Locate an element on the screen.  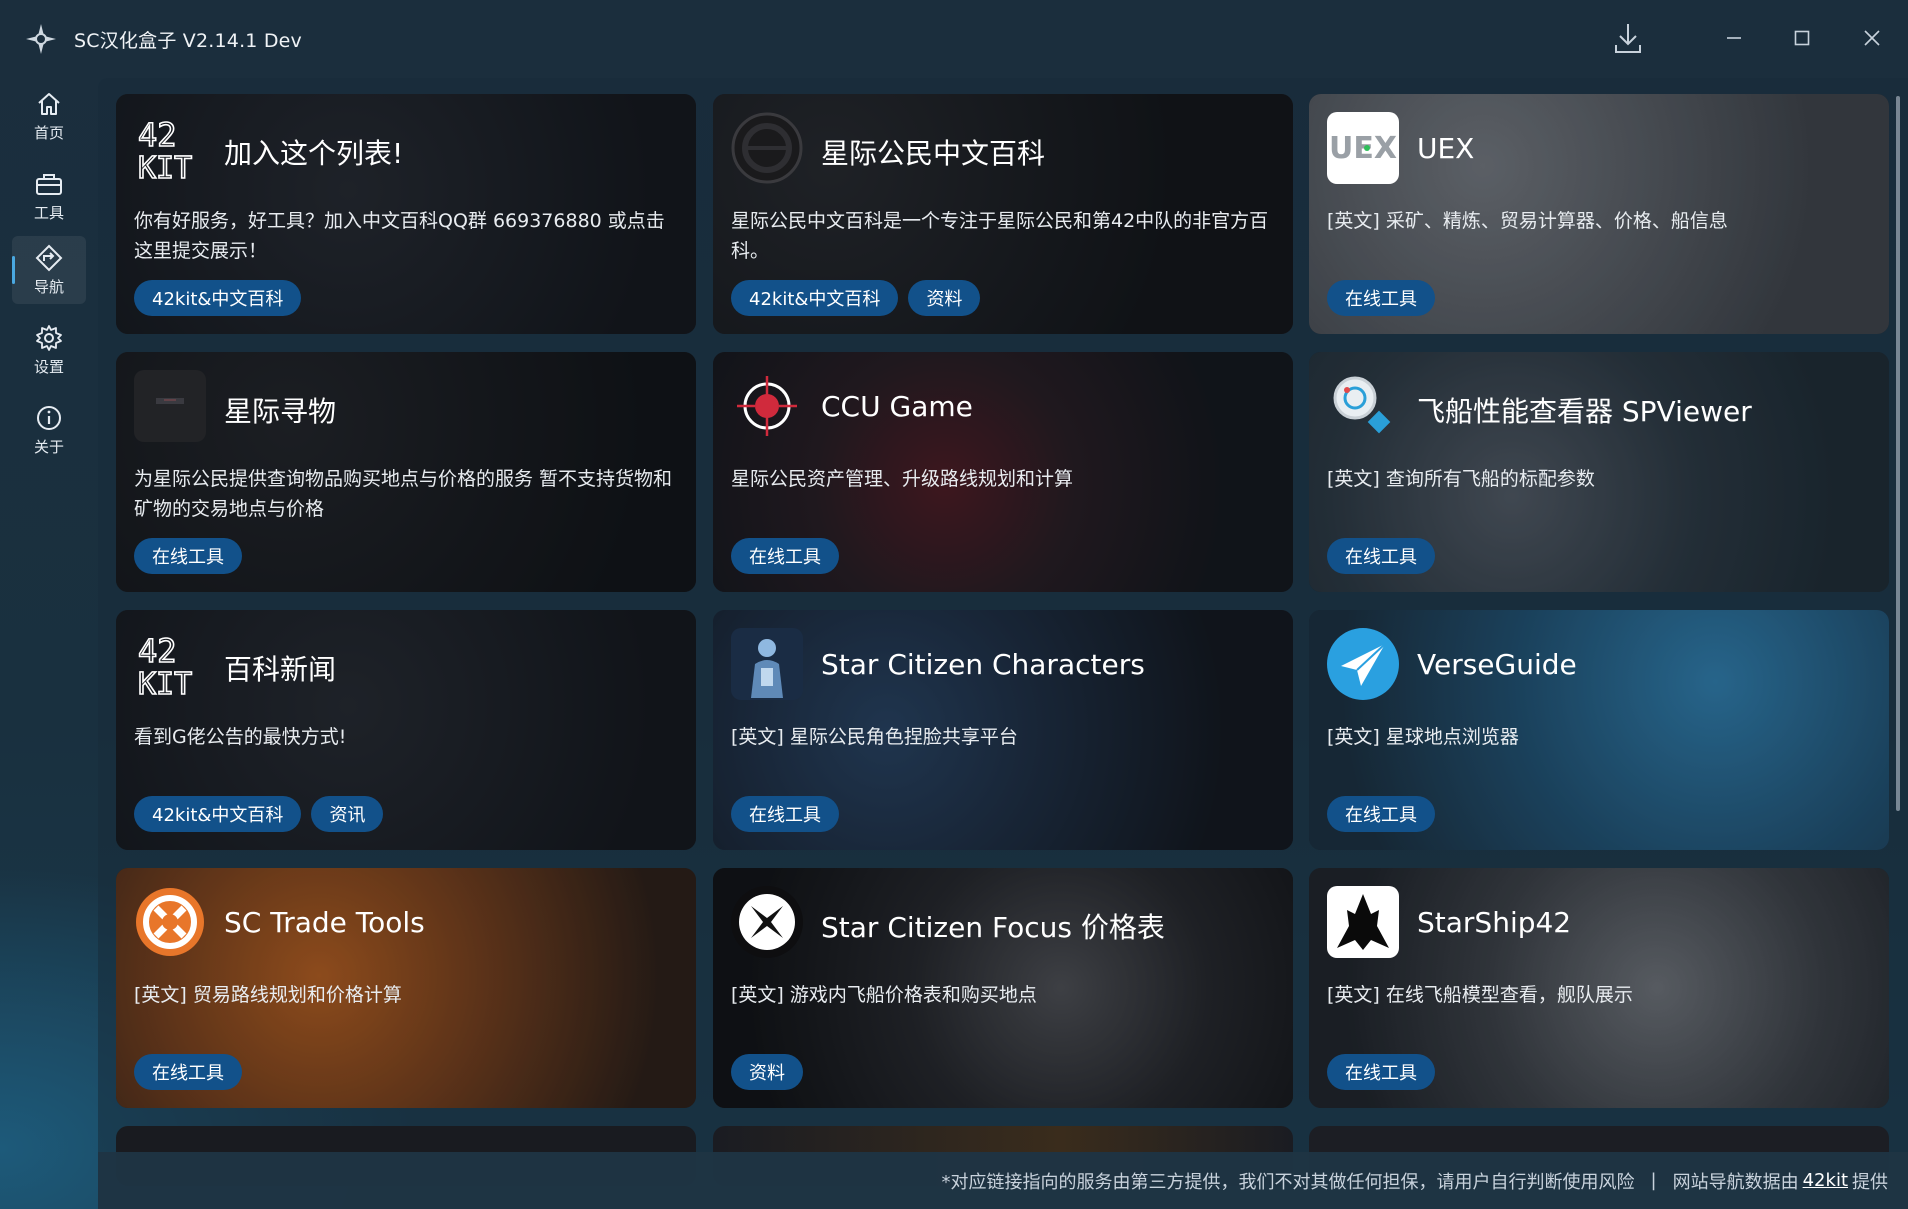
card-tags: 资料 is located at coordinates (767, 1072).